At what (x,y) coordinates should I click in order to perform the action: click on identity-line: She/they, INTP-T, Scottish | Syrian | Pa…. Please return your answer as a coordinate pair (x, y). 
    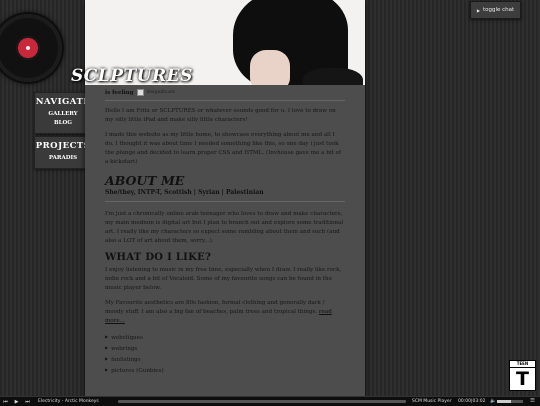
    Looking at the image, I should click on (225, 195).